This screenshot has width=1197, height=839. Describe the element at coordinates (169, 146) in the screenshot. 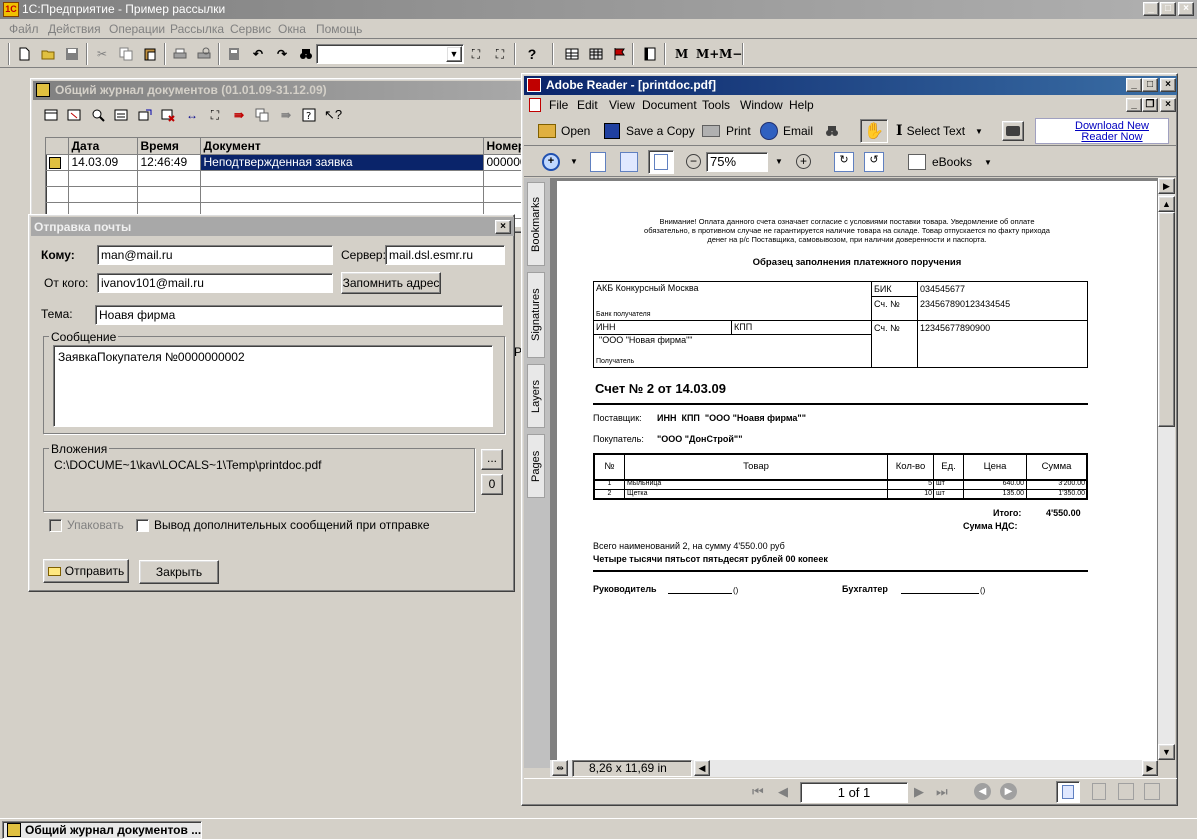

I see `grid-header-time: Время` at that location.